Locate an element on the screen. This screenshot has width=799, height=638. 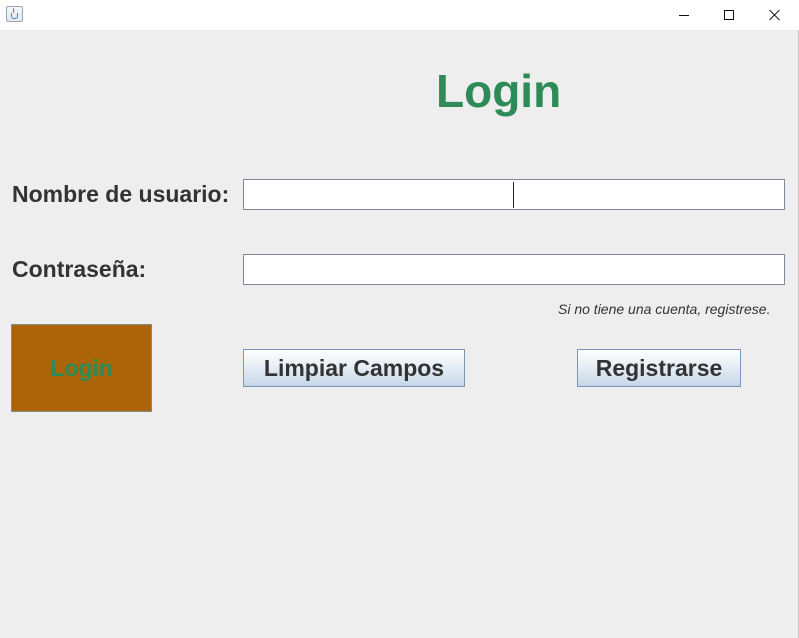
close-icon is located at coordinates (775, 15).